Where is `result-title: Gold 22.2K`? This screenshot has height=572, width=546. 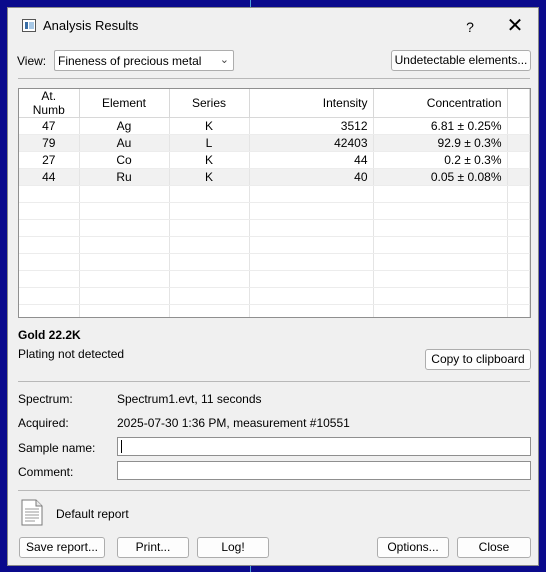 result-title: Gold 22.2K is located at coordinates (49, 335).